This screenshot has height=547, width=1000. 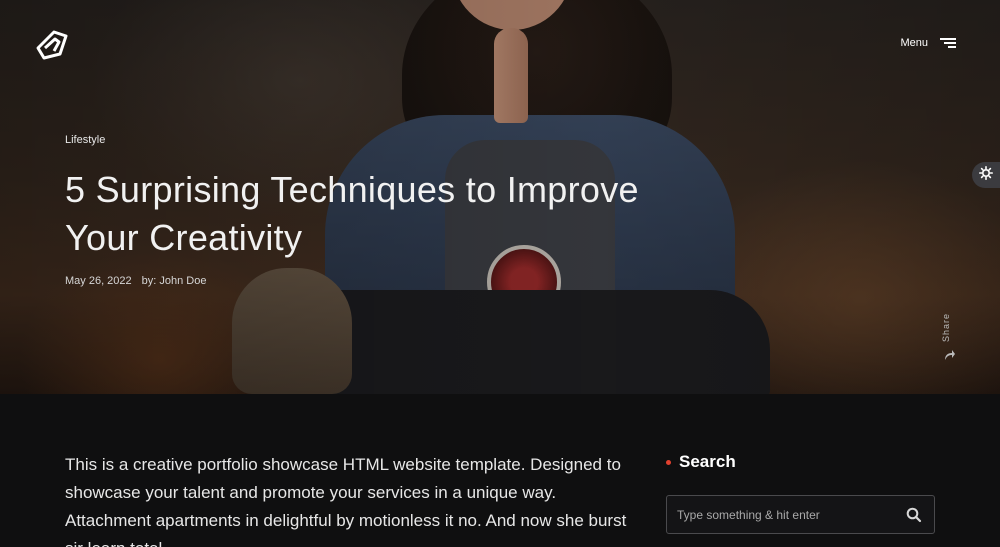 I want to click on gear-icon, so click(x=986, y=175).